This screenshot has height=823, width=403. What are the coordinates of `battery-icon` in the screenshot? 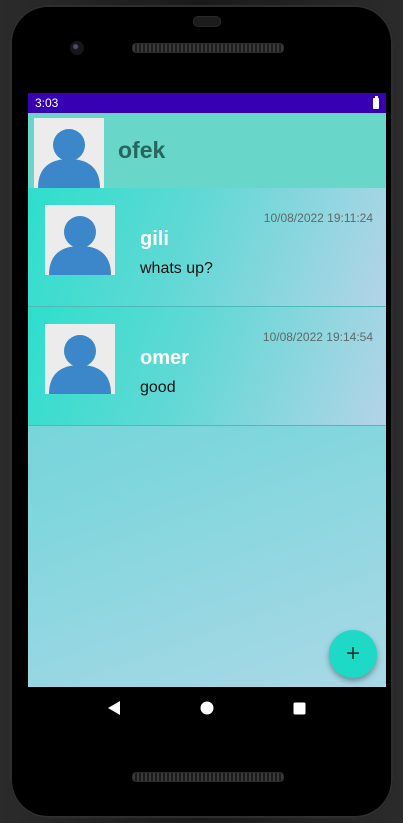 It's located at (376, 102).